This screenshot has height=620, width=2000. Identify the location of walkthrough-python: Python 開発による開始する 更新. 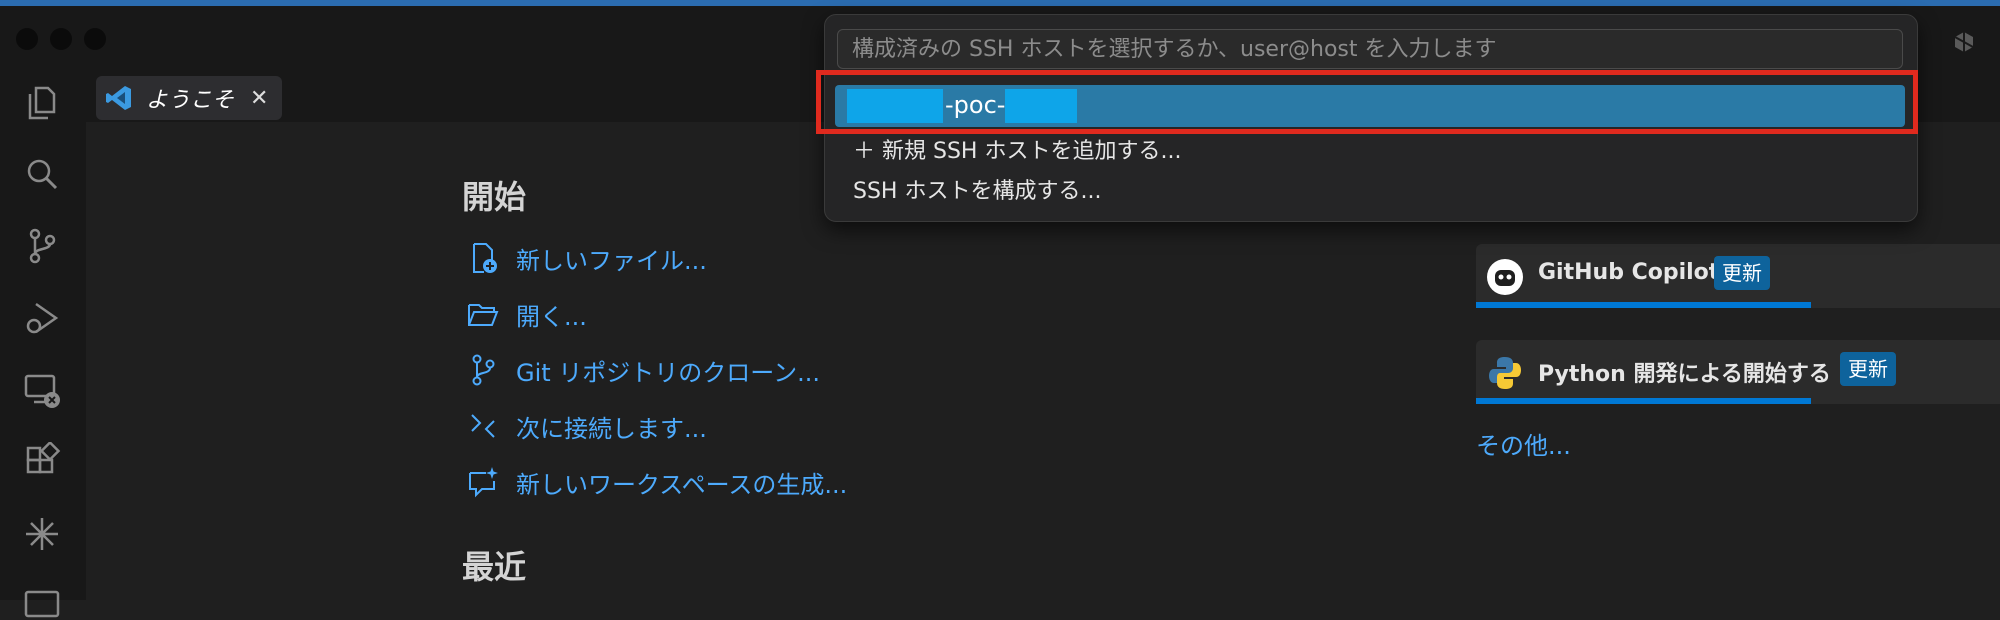
(1738, 372).